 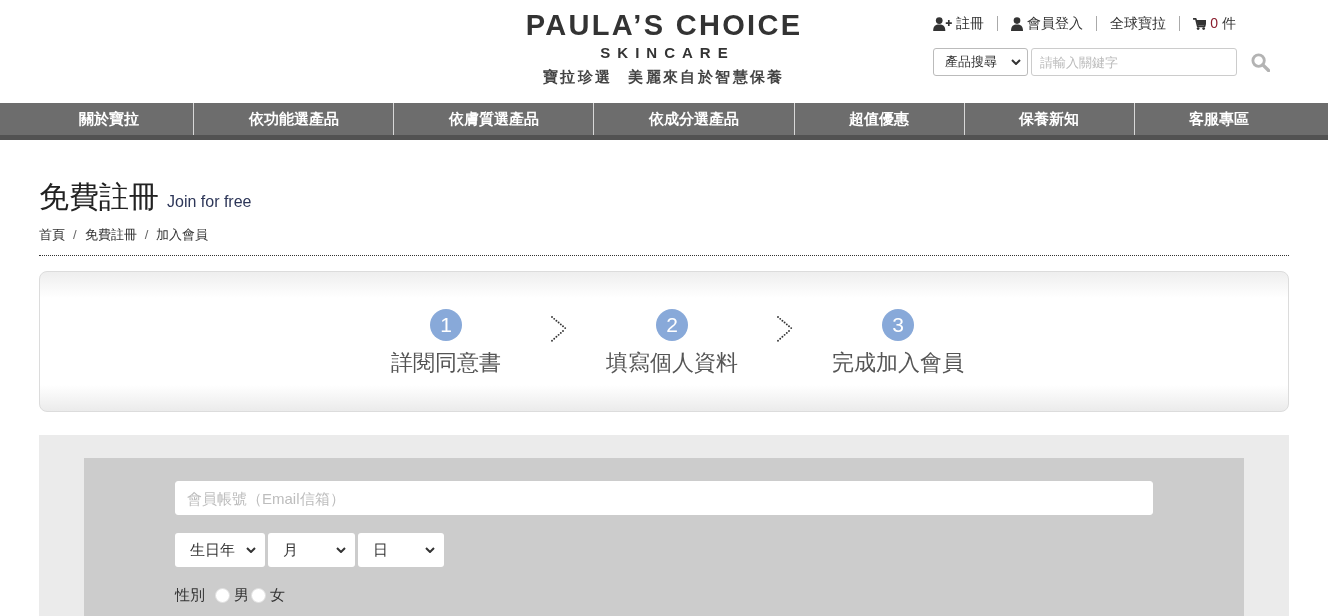 What do you see at coordinates (401, 550) in the screenshot?
I see `day-select: 日` at bounding box center [401, 550].